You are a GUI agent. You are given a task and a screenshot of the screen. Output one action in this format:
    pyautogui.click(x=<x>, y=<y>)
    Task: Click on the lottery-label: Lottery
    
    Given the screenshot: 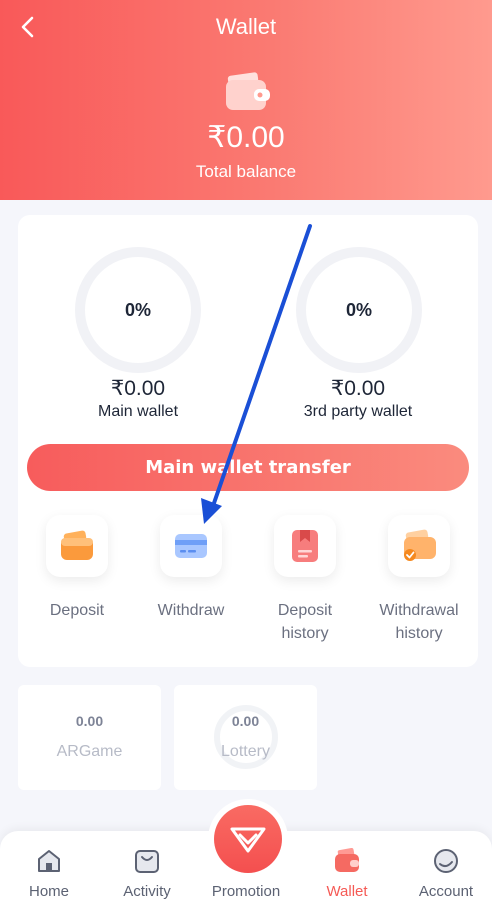 What is the action you would take?
    pyautogui.click(x=245, y=751)
    